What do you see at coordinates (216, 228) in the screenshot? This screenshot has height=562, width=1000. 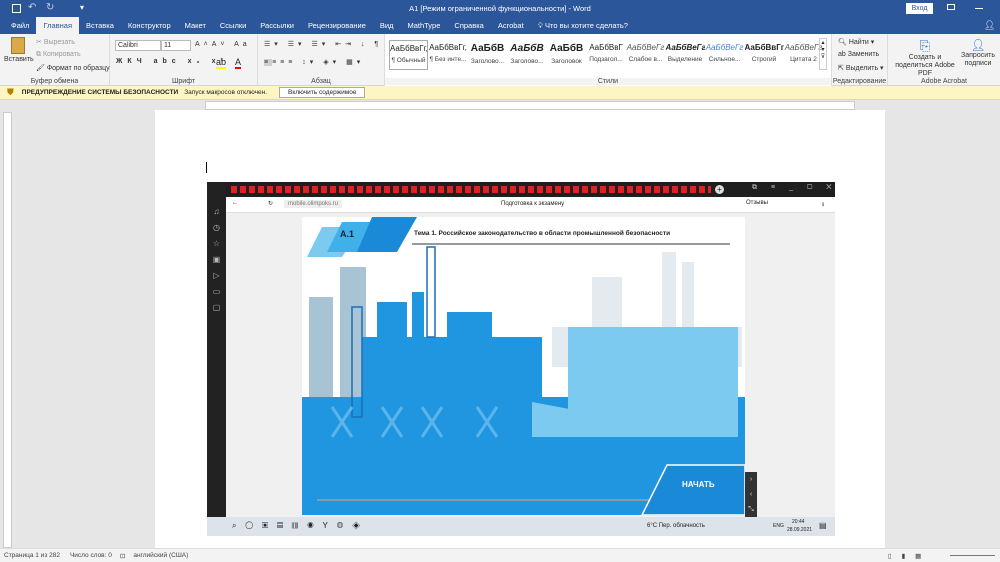 I see `history-icon: ◷` at bounding box center [216, 228].